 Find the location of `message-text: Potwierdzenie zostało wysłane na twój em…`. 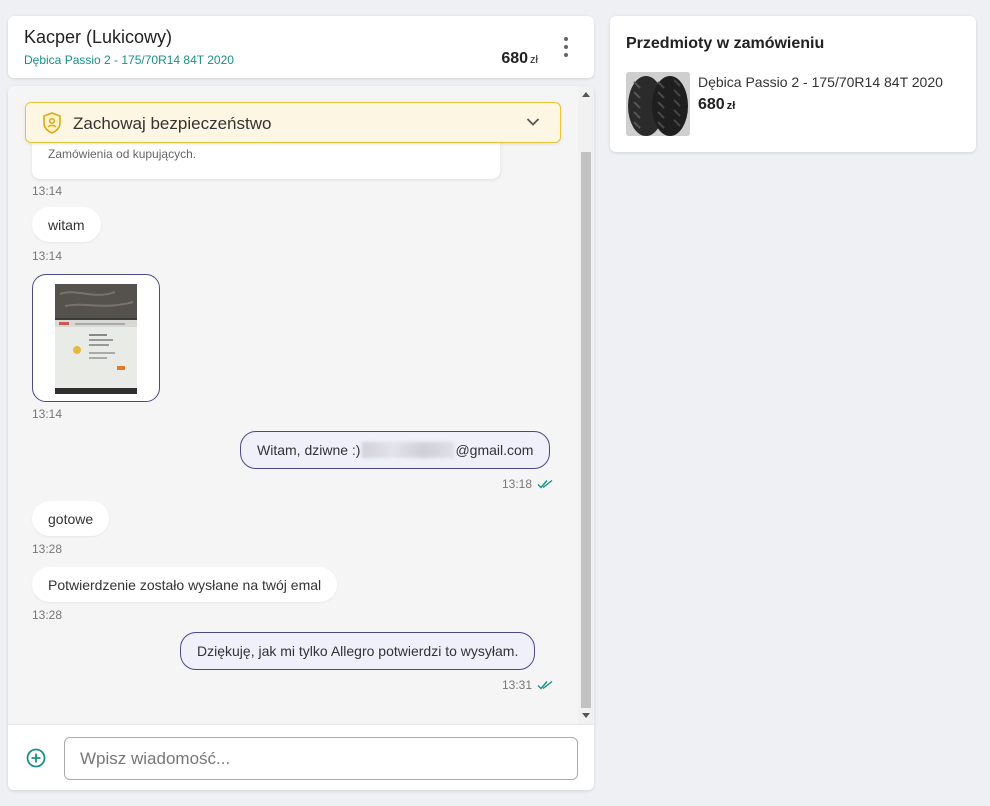

message-text: Potwierdzenie zostało wysłane na twój em… is located at coordinates (185, 584).